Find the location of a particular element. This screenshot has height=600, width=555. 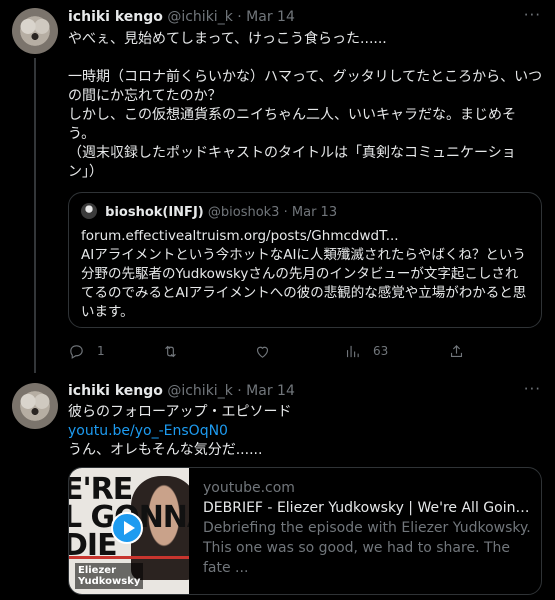

heart-icon is located at coordinates (262, 352).